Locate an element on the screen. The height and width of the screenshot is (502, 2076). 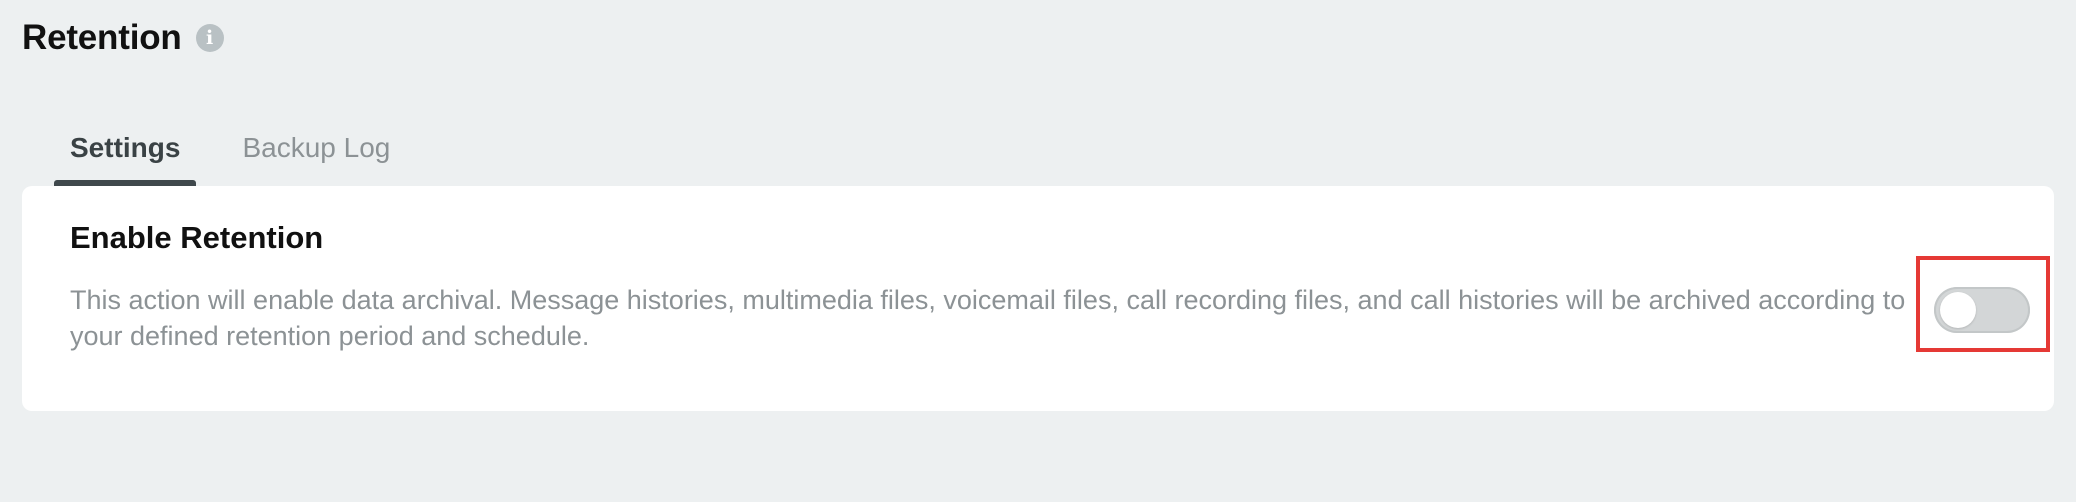
toggle-highlight-box is located at coordinates (1983, 304).